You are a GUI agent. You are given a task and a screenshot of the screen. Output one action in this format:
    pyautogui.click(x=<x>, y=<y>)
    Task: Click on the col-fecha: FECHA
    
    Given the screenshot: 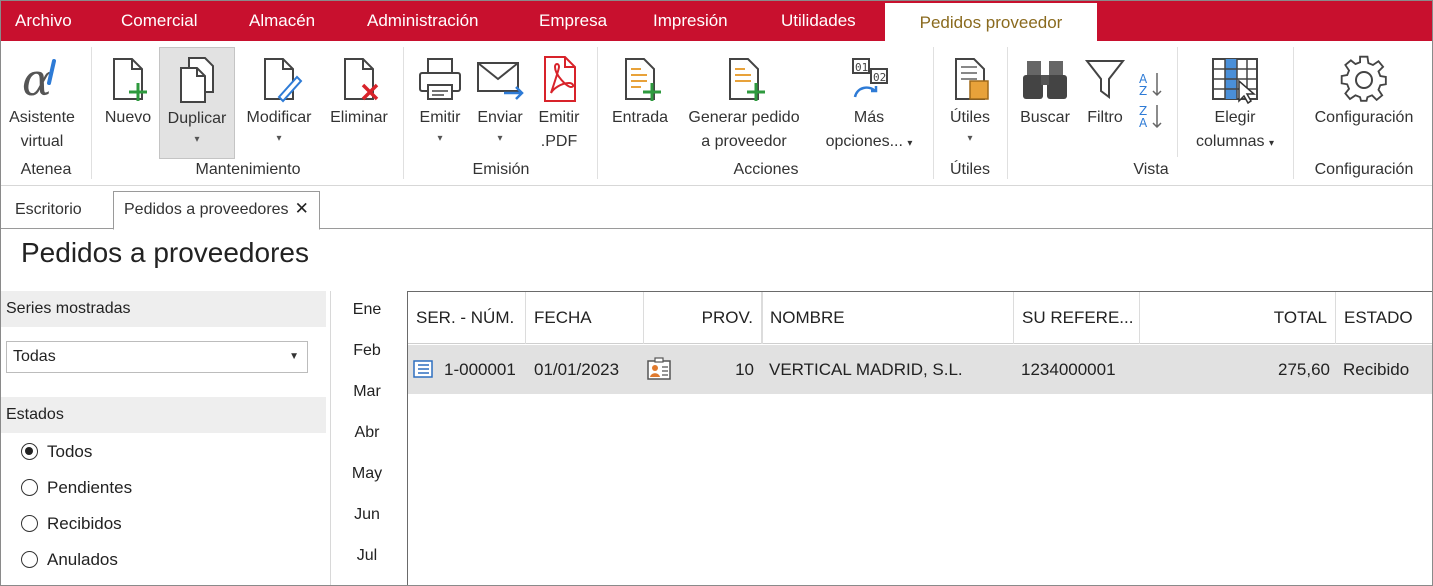 What is the action you would take?
    pyautogui.click(x=585, y=318)
    